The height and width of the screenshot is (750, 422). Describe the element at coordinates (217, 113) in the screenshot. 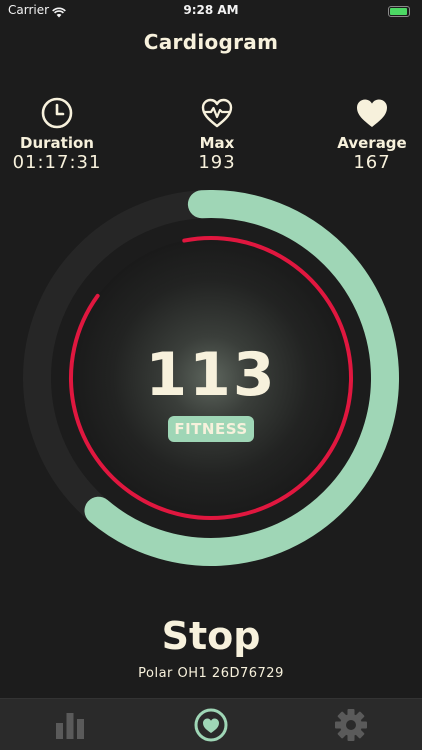

I see `heartbeat-outline-icon` at that location.